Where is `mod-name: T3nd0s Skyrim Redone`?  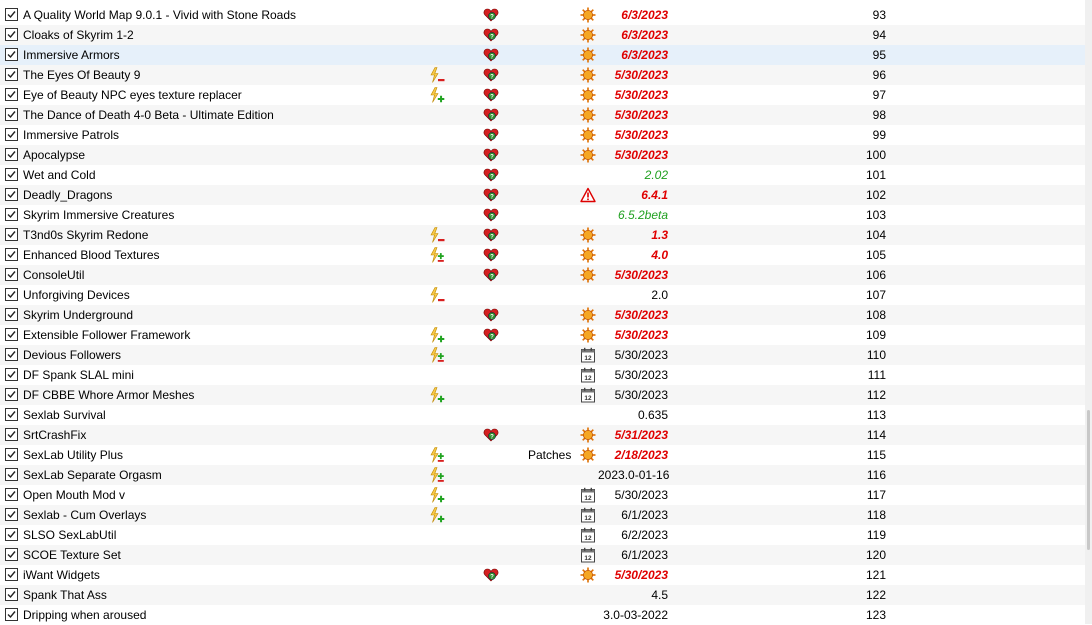
mod-name: T3nd0s Skyrim Redone is located at coordinates (86, 235).